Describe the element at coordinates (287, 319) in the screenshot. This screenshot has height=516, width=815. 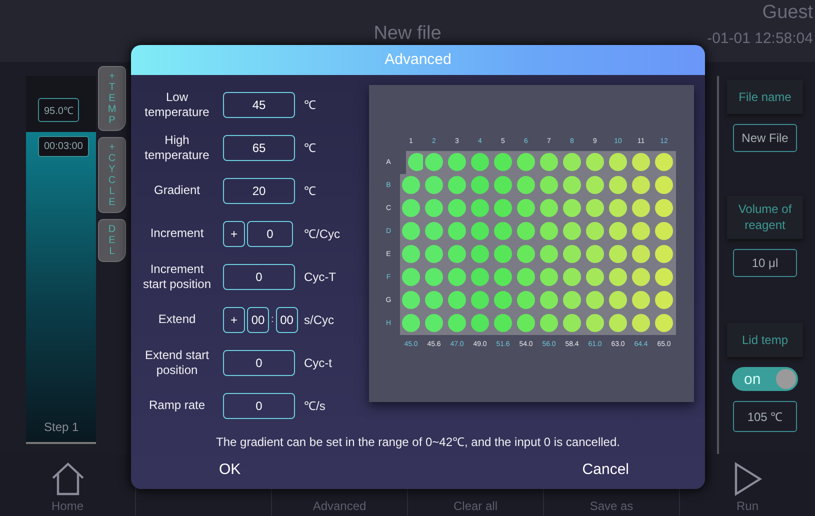
I see `seconds-field: 00` at that location.